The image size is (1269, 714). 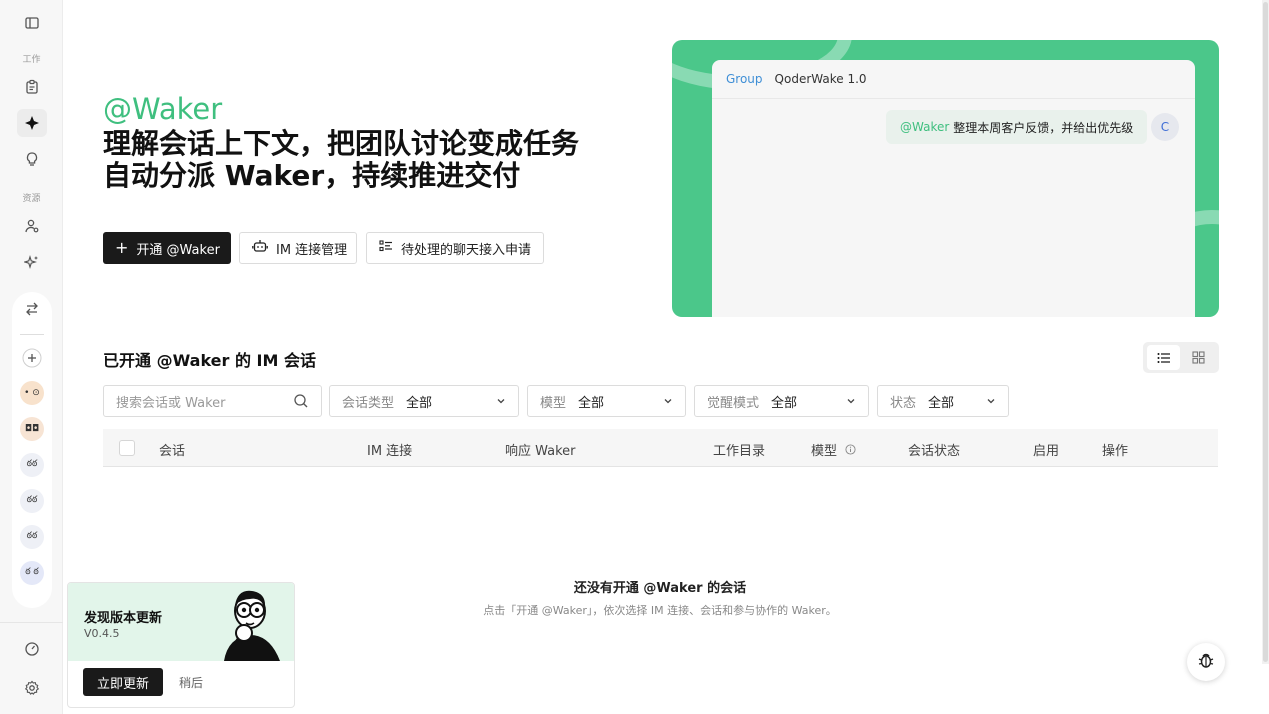 What do you see at coordinates (733, 403) in the screenshot?
I see `filter-label: 觉醒模式` at bounding box center [733, 403].